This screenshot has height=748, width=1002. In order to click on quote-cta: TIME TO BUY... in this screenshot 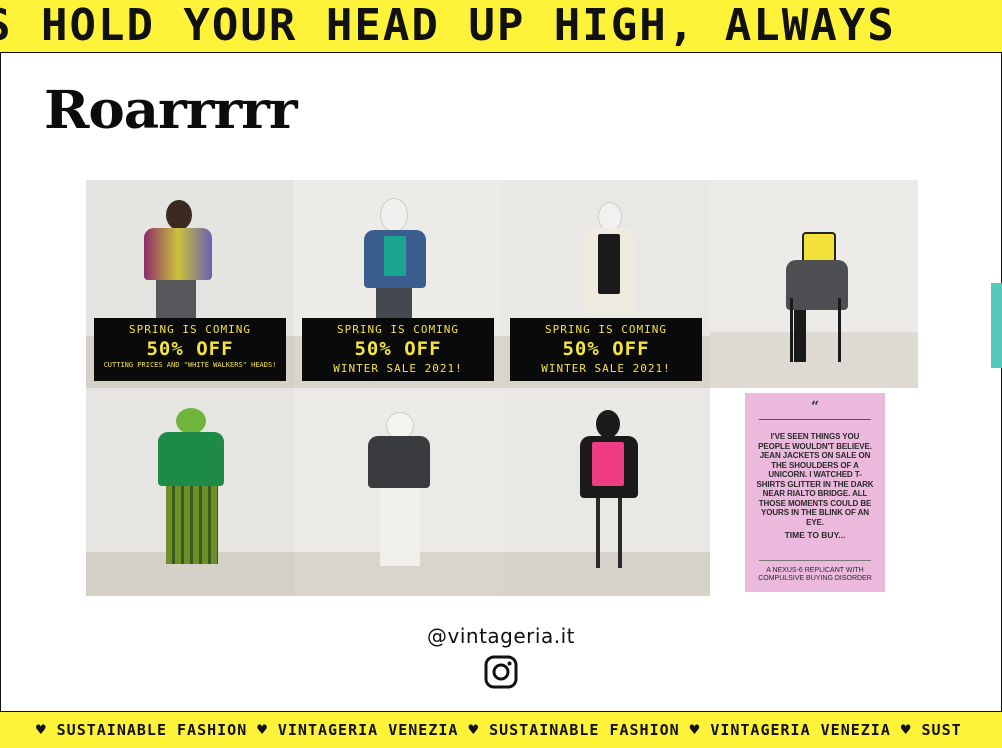, I will do `click(815, 535)`.